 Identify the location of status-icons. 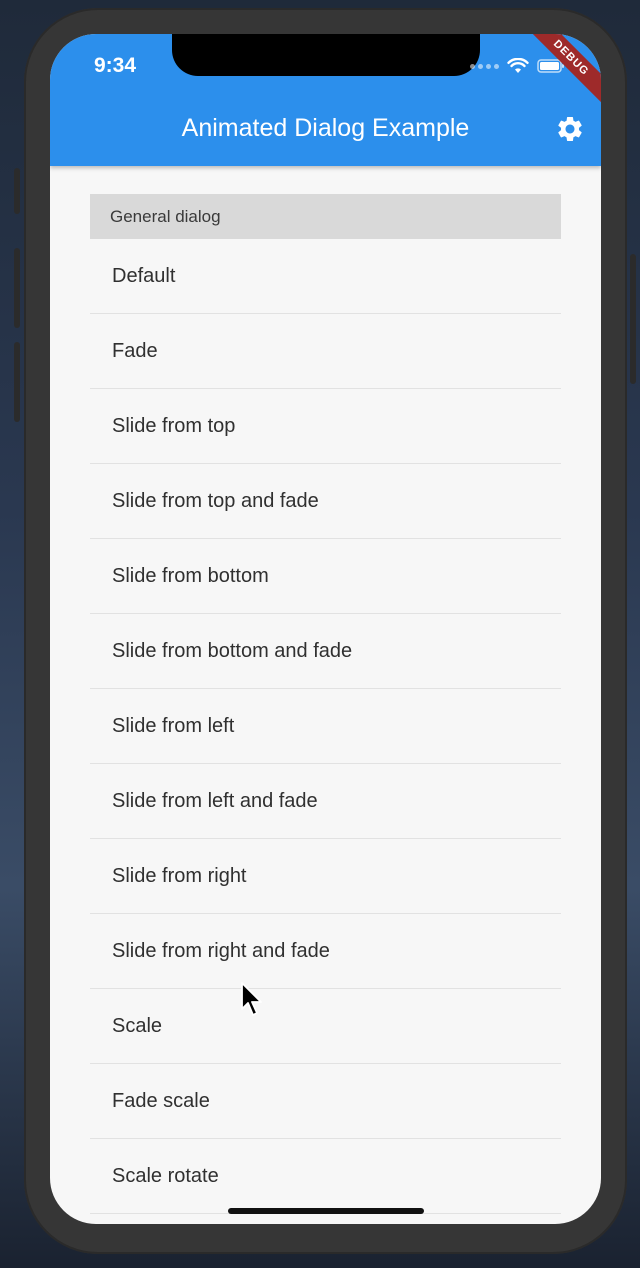
(517, 66).